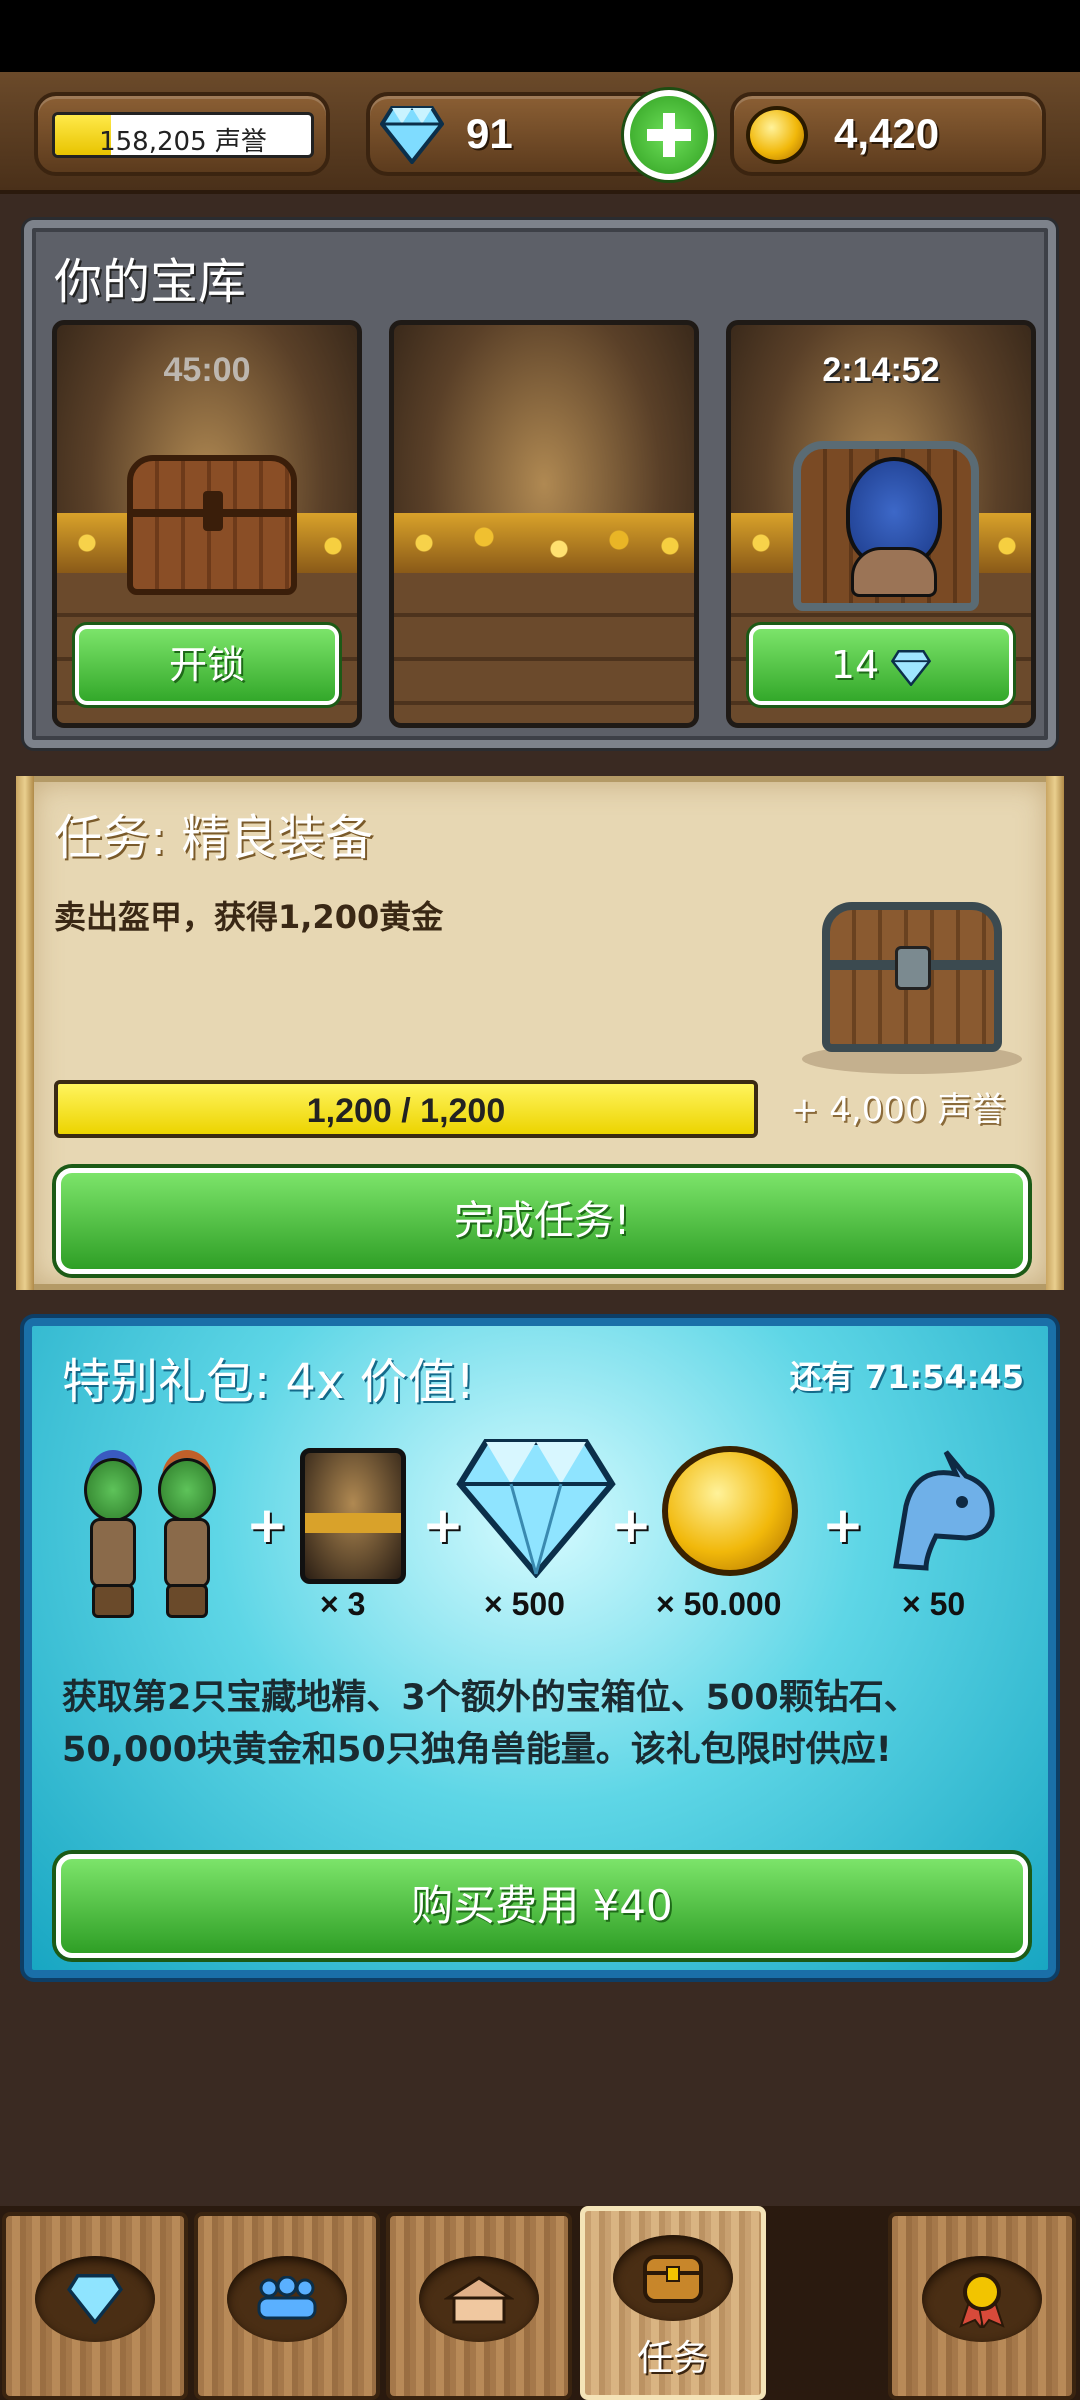 This screenshot has height=2400, width=1080. Describe the element at coordinates (544, 543) in the screenshot. I see `gold-pile` at that location.